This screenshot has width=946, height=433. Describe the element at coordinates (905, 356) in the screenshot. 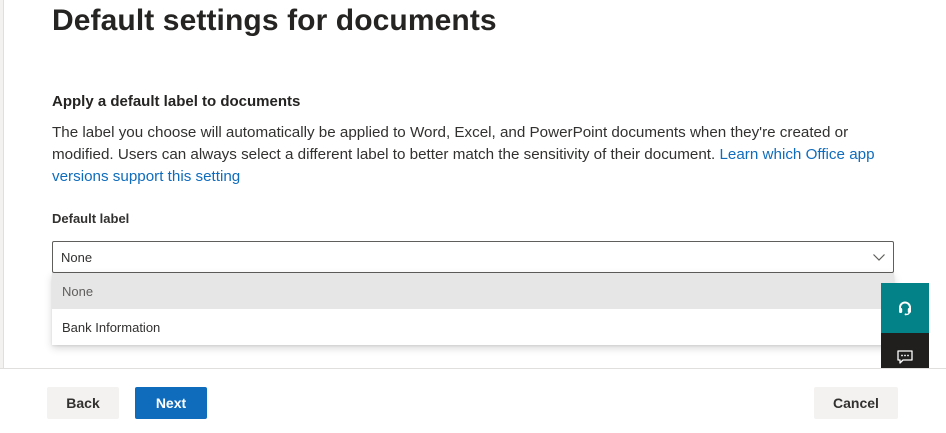

I see `chat-feedback-icon` at that location.